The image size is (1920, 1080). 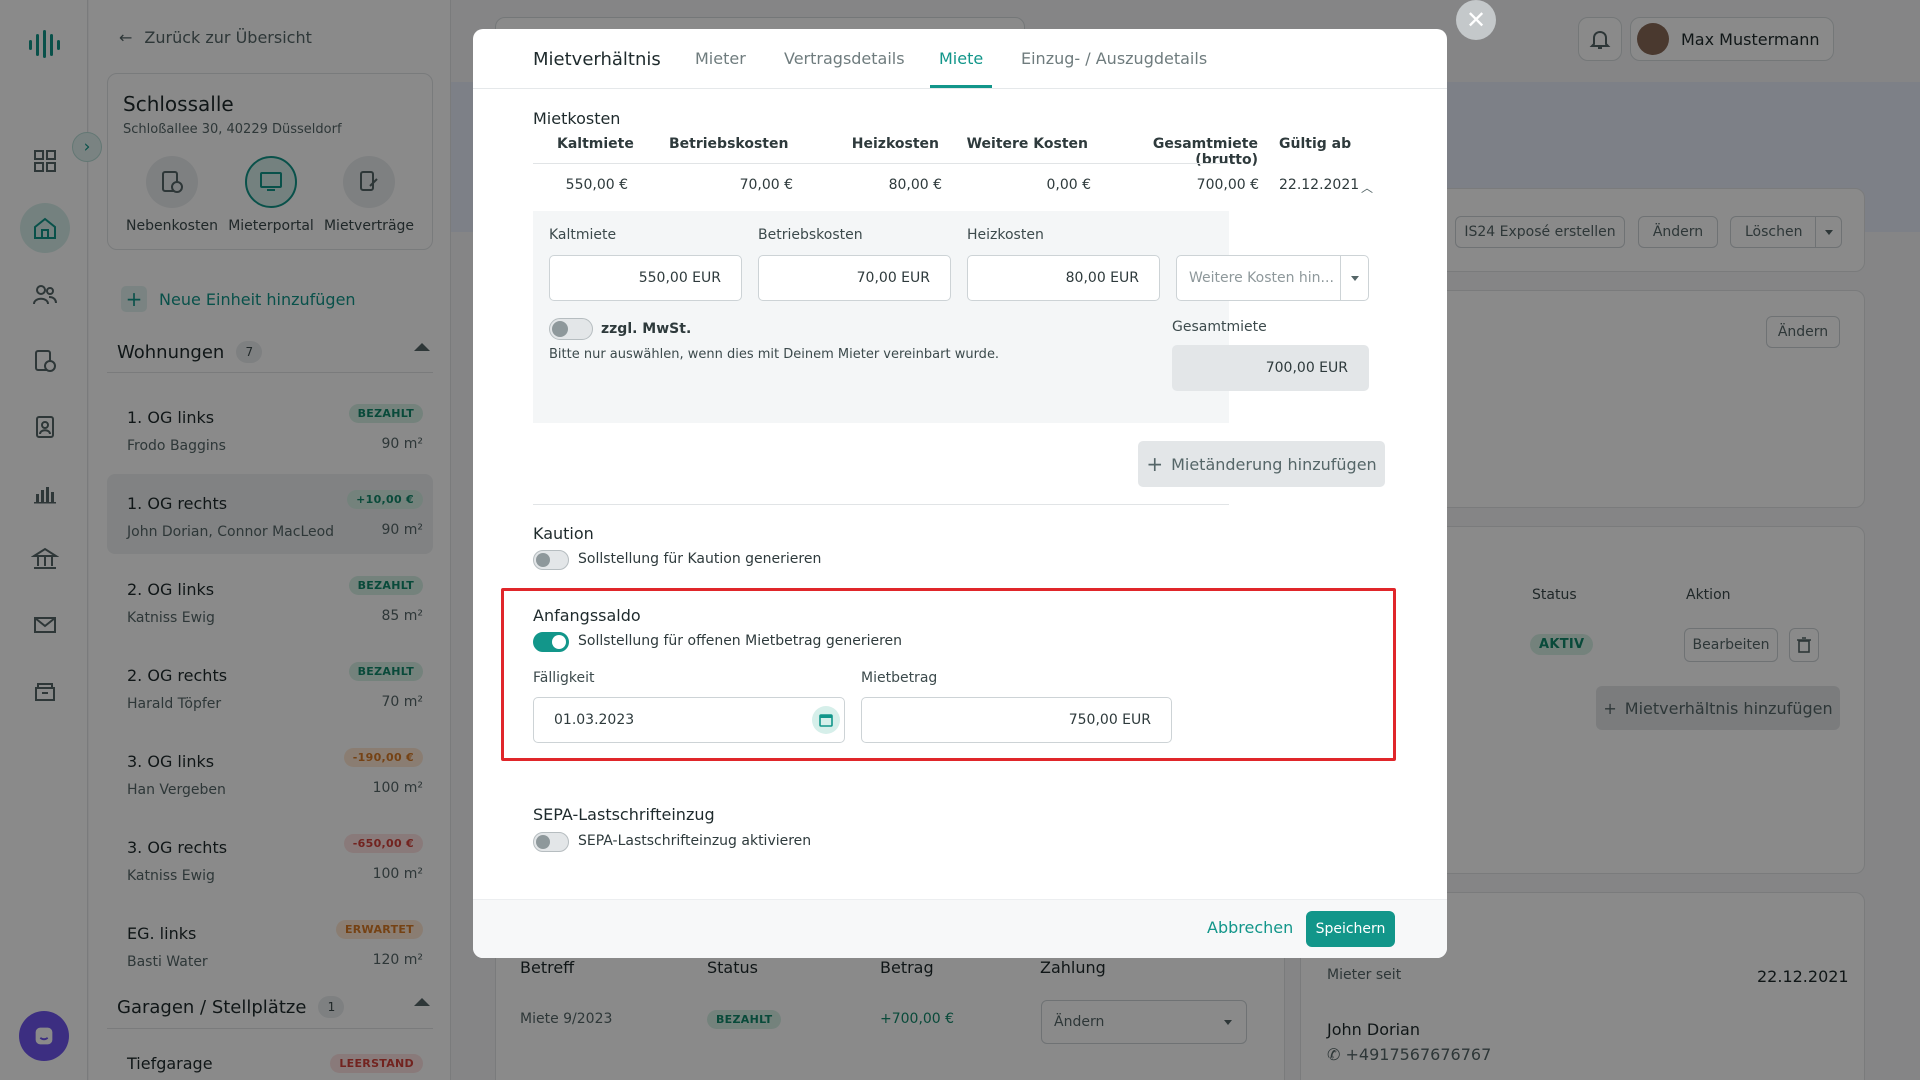 What do you see at coordinates (1350, 929) in the screenshot?
I see `save-button: Speichern` at bounding box center [1350, 929].